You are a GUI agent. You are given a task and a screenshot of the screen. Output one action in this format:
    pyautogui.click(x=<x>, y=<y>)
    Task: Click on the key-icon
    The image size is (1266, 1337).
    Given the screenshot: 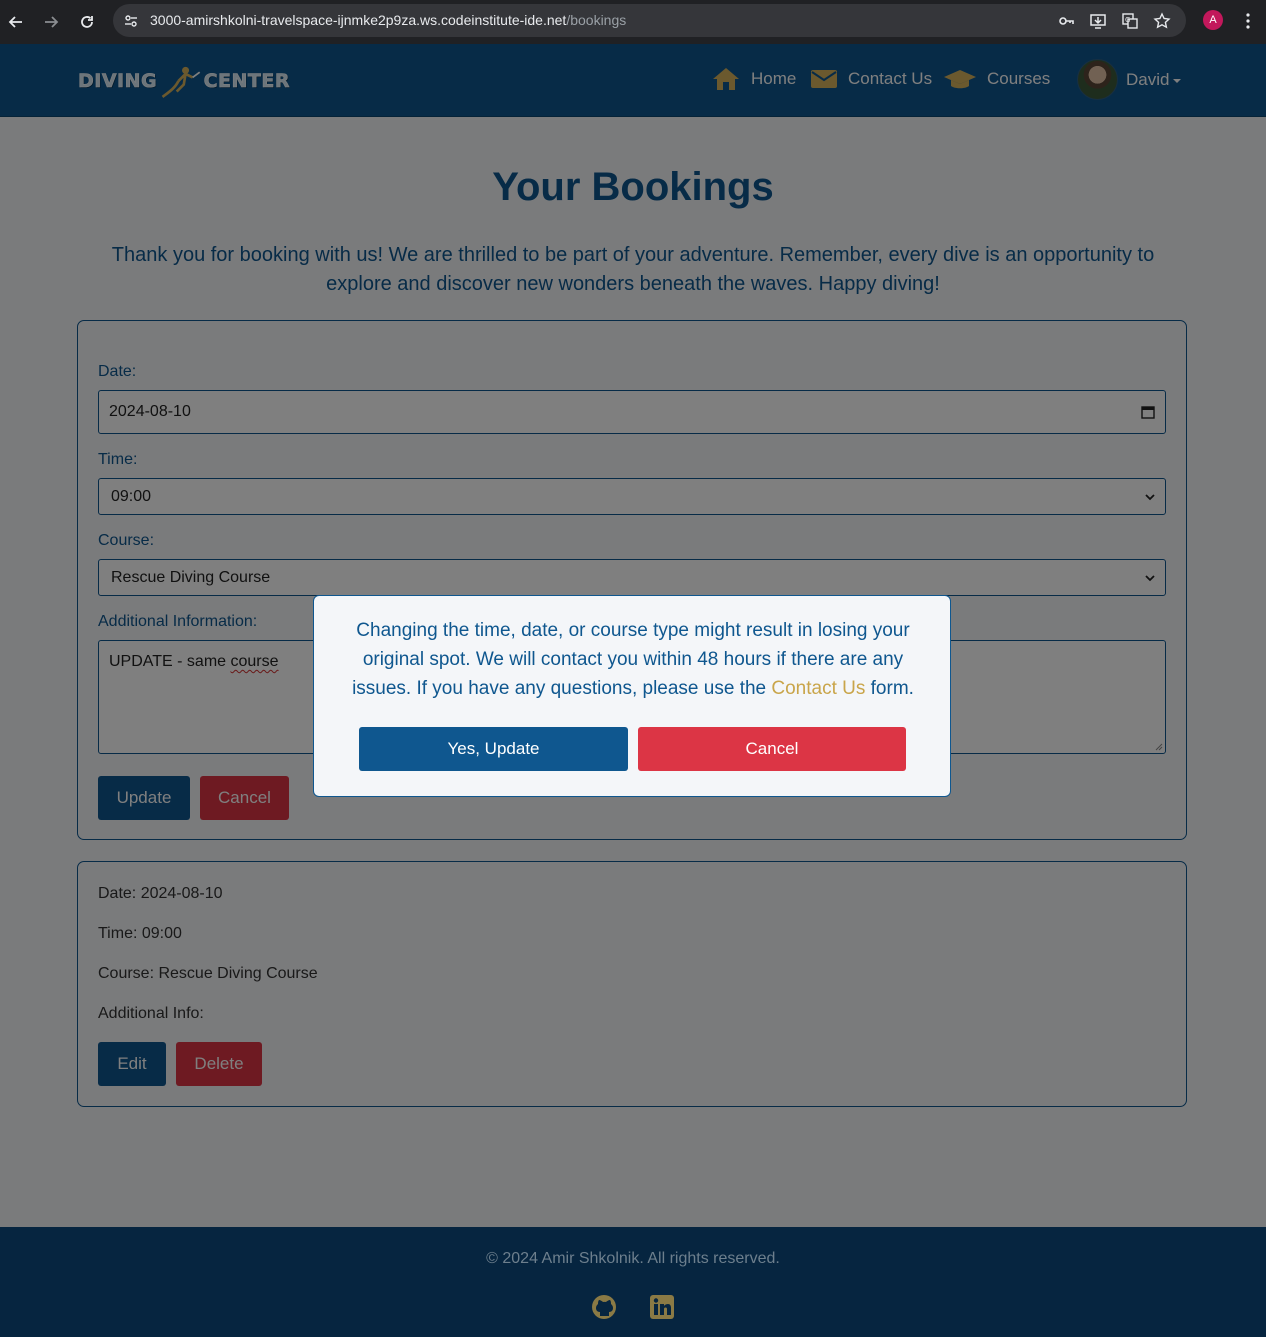 What is the action you would take?
    pyautogui.click(x=1066, y=21)
    